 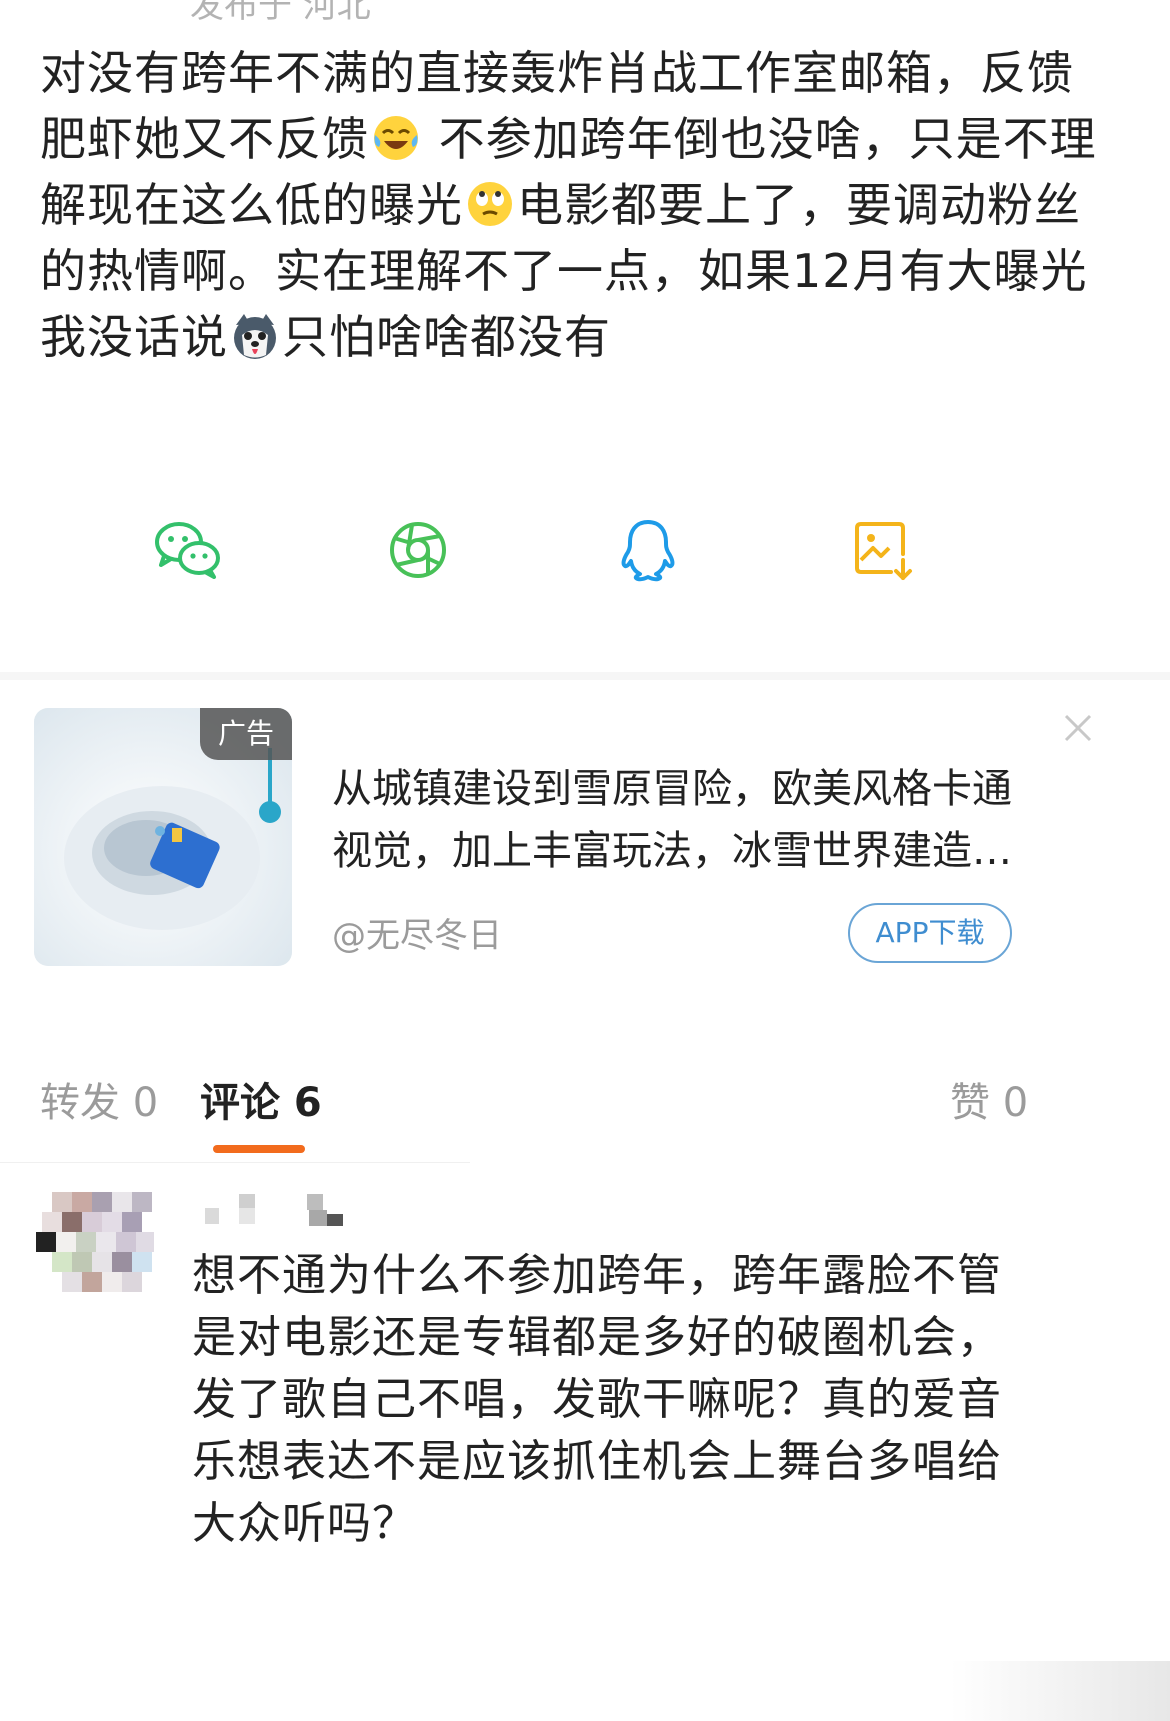 I want to click on post-text-segment: 只怕啥啥都没有, so click(x=446, y=337).